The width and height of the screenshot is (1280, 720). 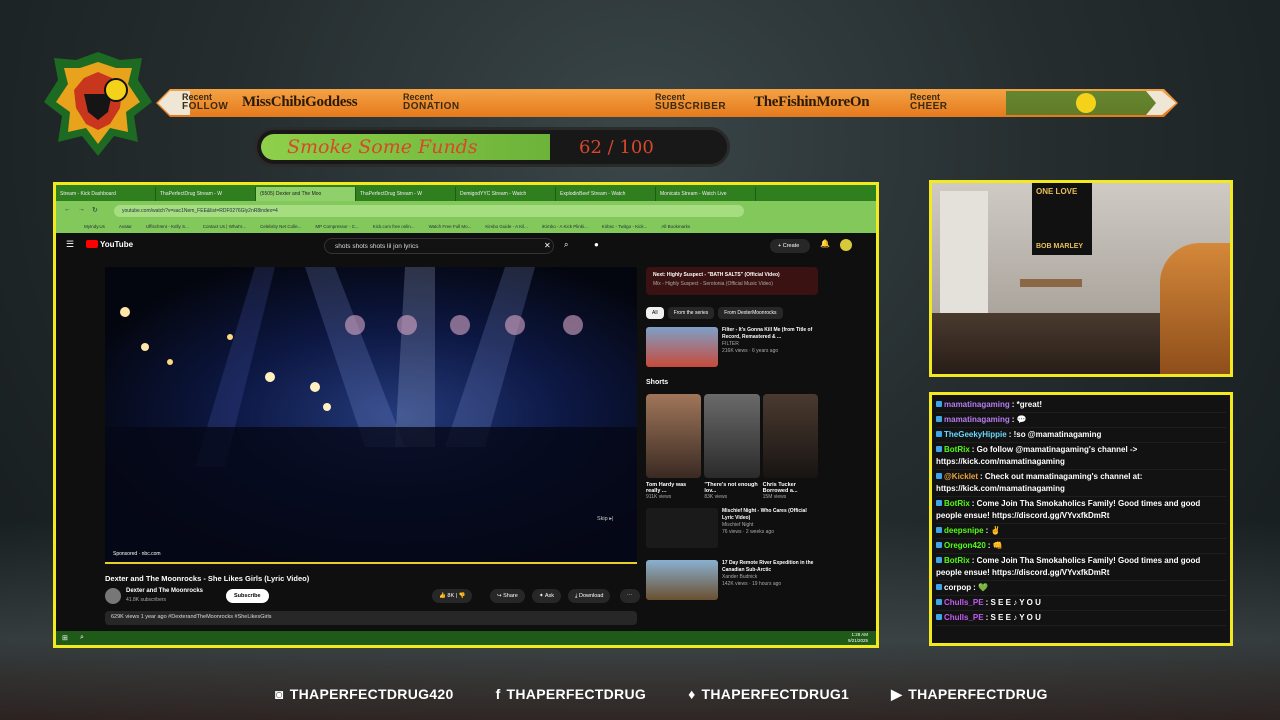 What do you see at coordinates (706, 194) in the screenshot?
I see `browser-tab: Monicats Stream - Watch Live` at bounding box center [706, 194].